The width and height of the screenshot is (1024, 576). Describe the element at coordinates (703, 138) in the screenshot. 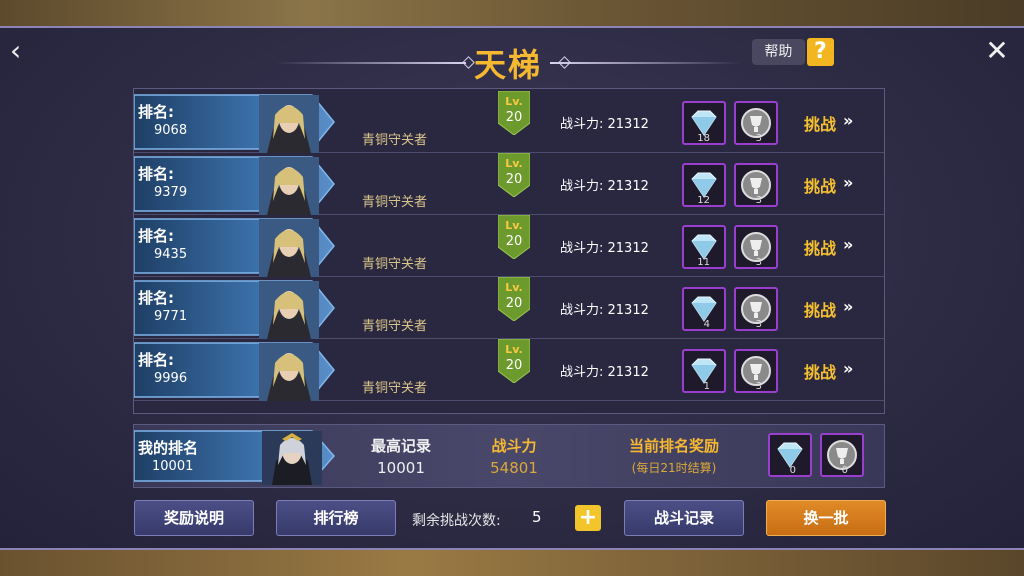

I see `diamond-count: 18` at that location.